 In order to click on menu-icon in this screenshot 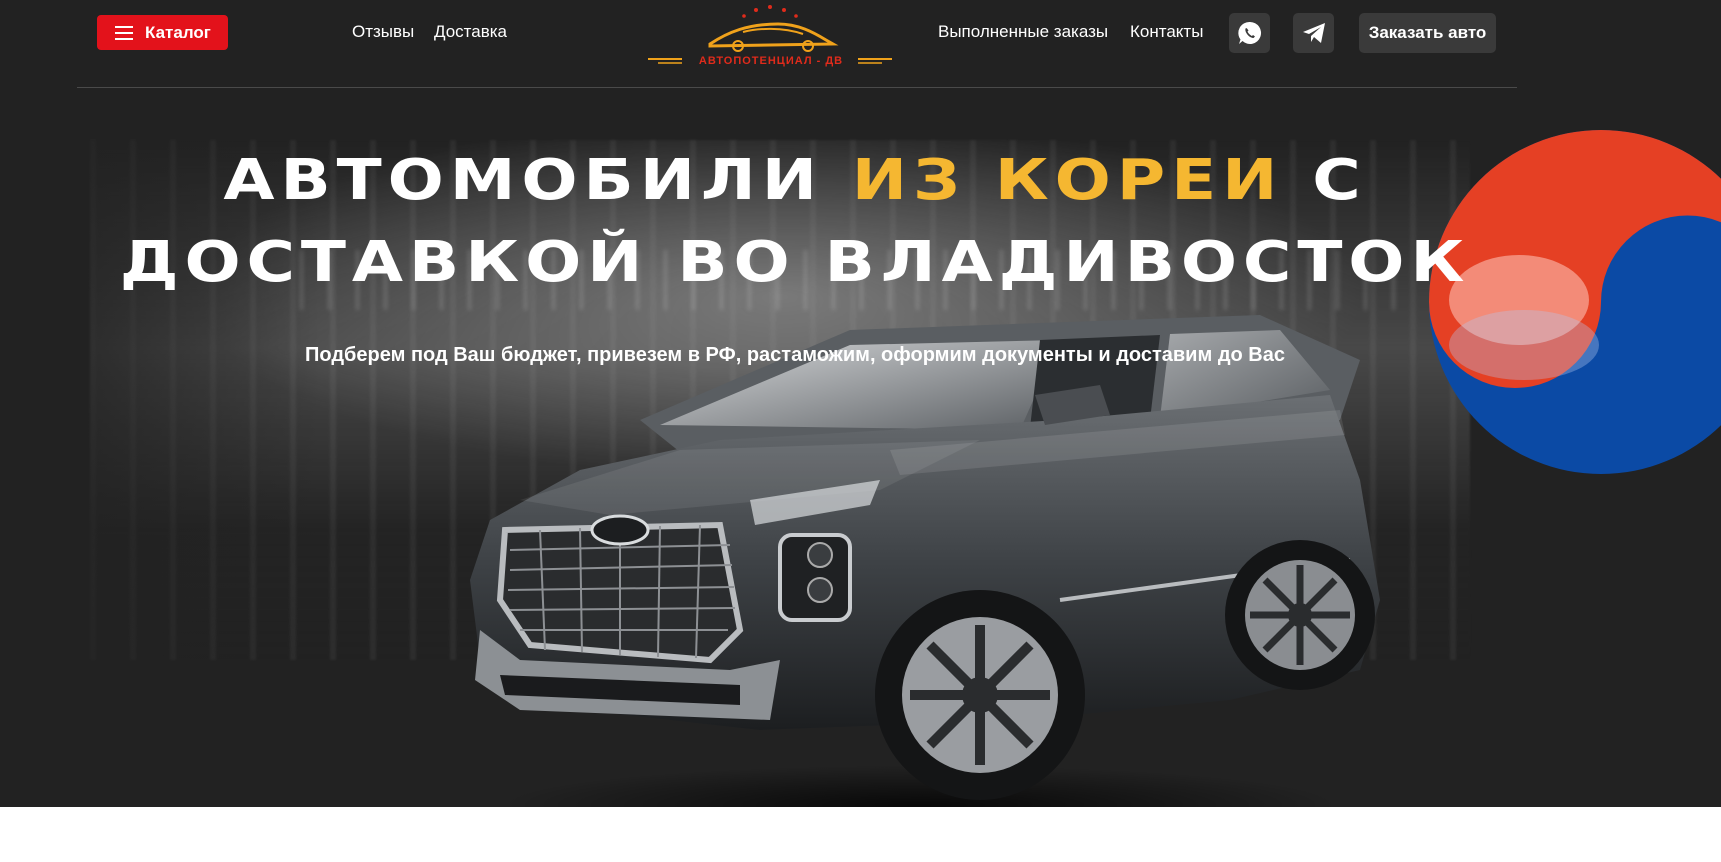, I will do `click(124, 32)`.